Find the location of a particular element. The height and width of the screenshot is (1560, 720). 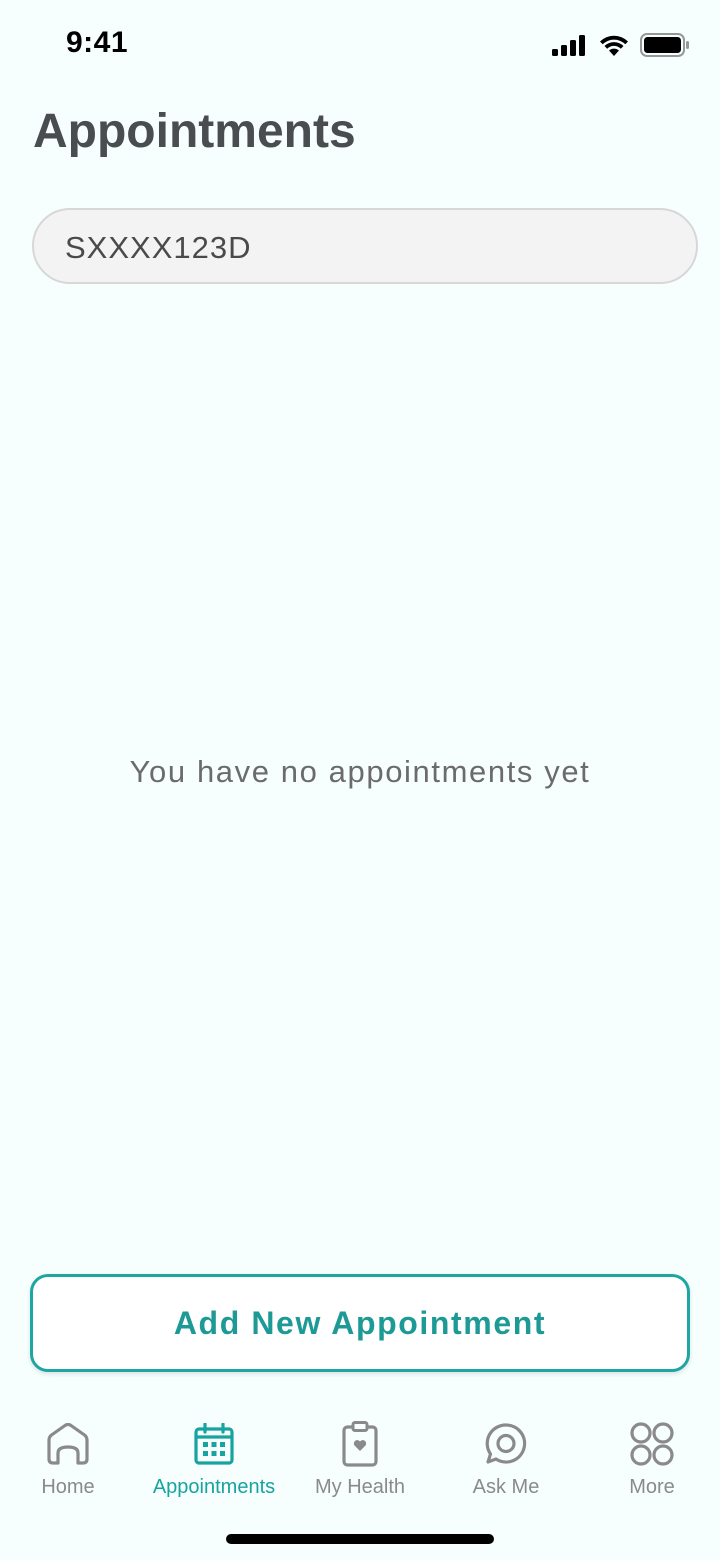

chat-icon is located at coordinates (506, 1444).